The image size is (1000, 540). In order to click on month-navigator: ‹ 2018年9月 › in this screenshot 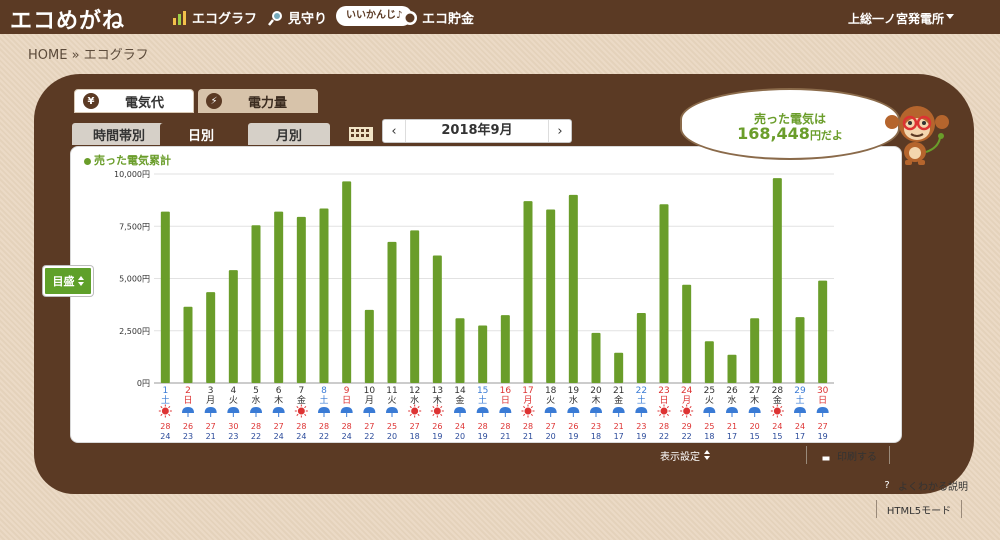, I will do `click(477, 131)`.